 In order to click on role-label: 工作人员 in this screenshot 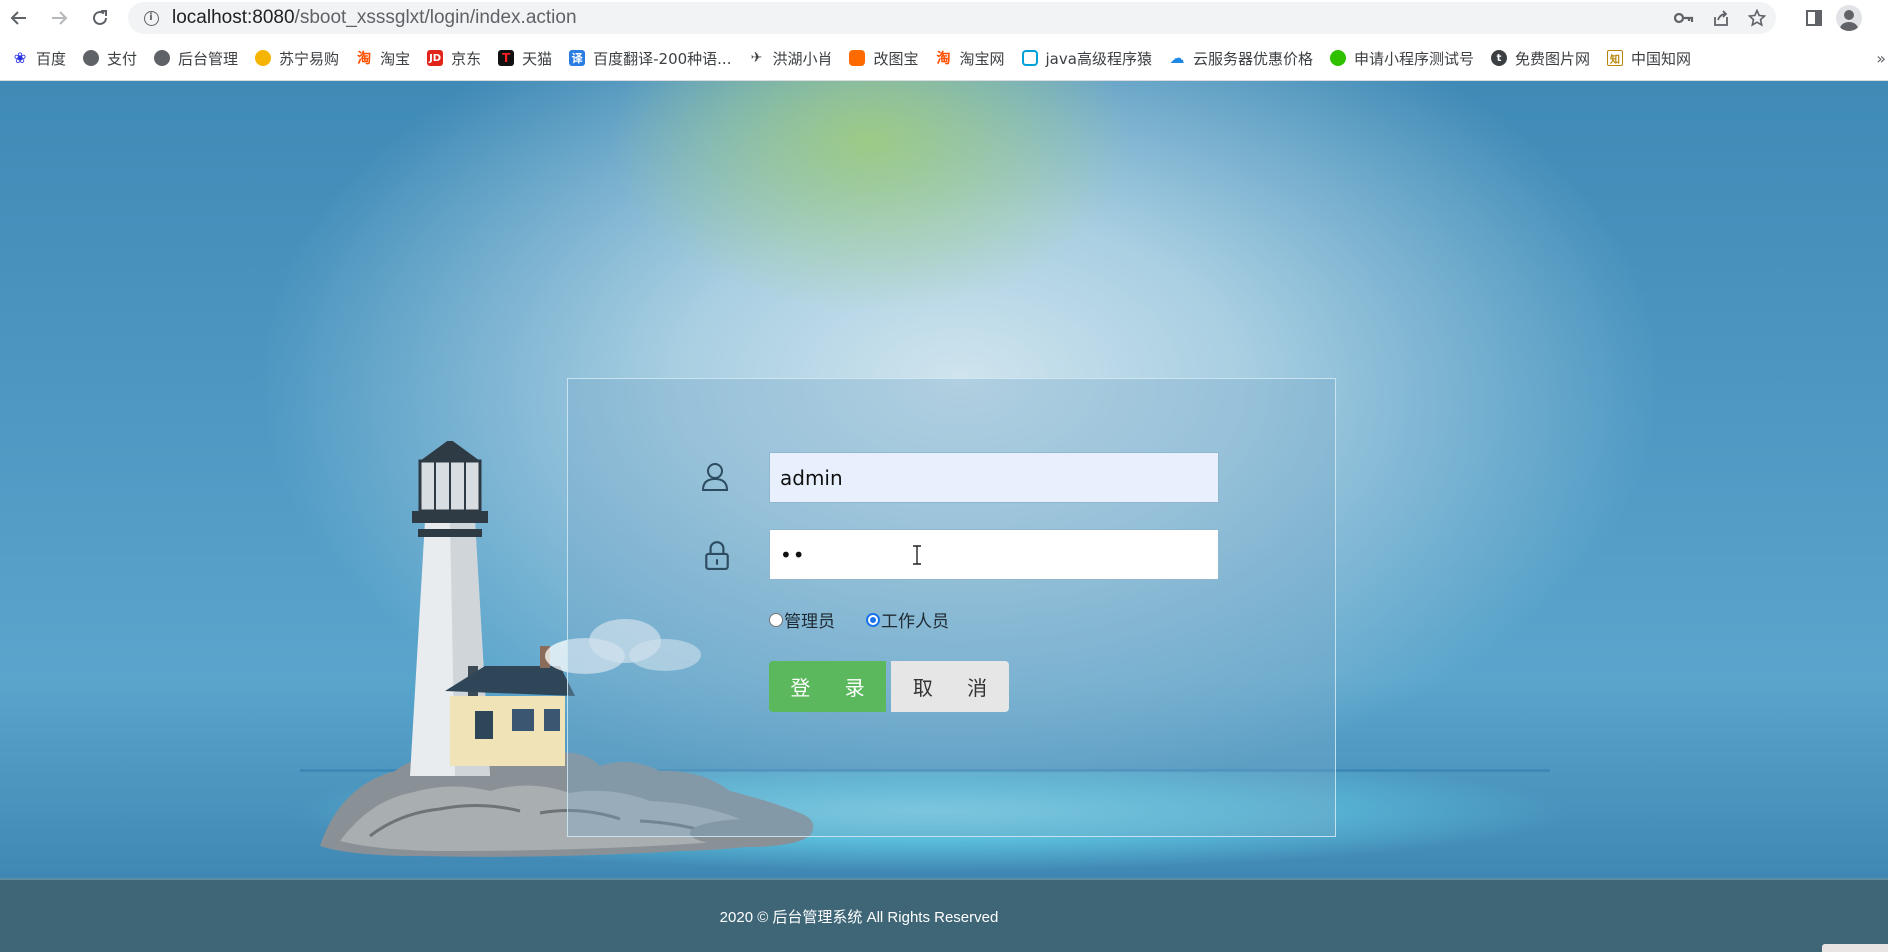, I will do `click(915, 622)`.